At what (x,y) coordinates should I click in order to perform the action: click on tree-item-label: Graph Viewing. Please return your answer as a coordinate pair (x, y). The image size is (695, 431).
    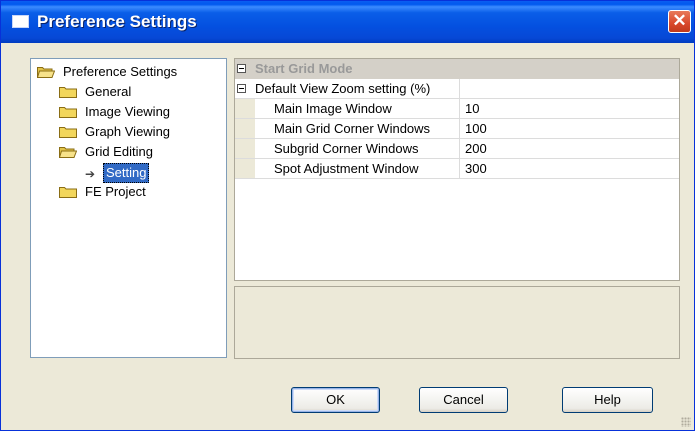
    Looking at the image, I should click on (128, 131).